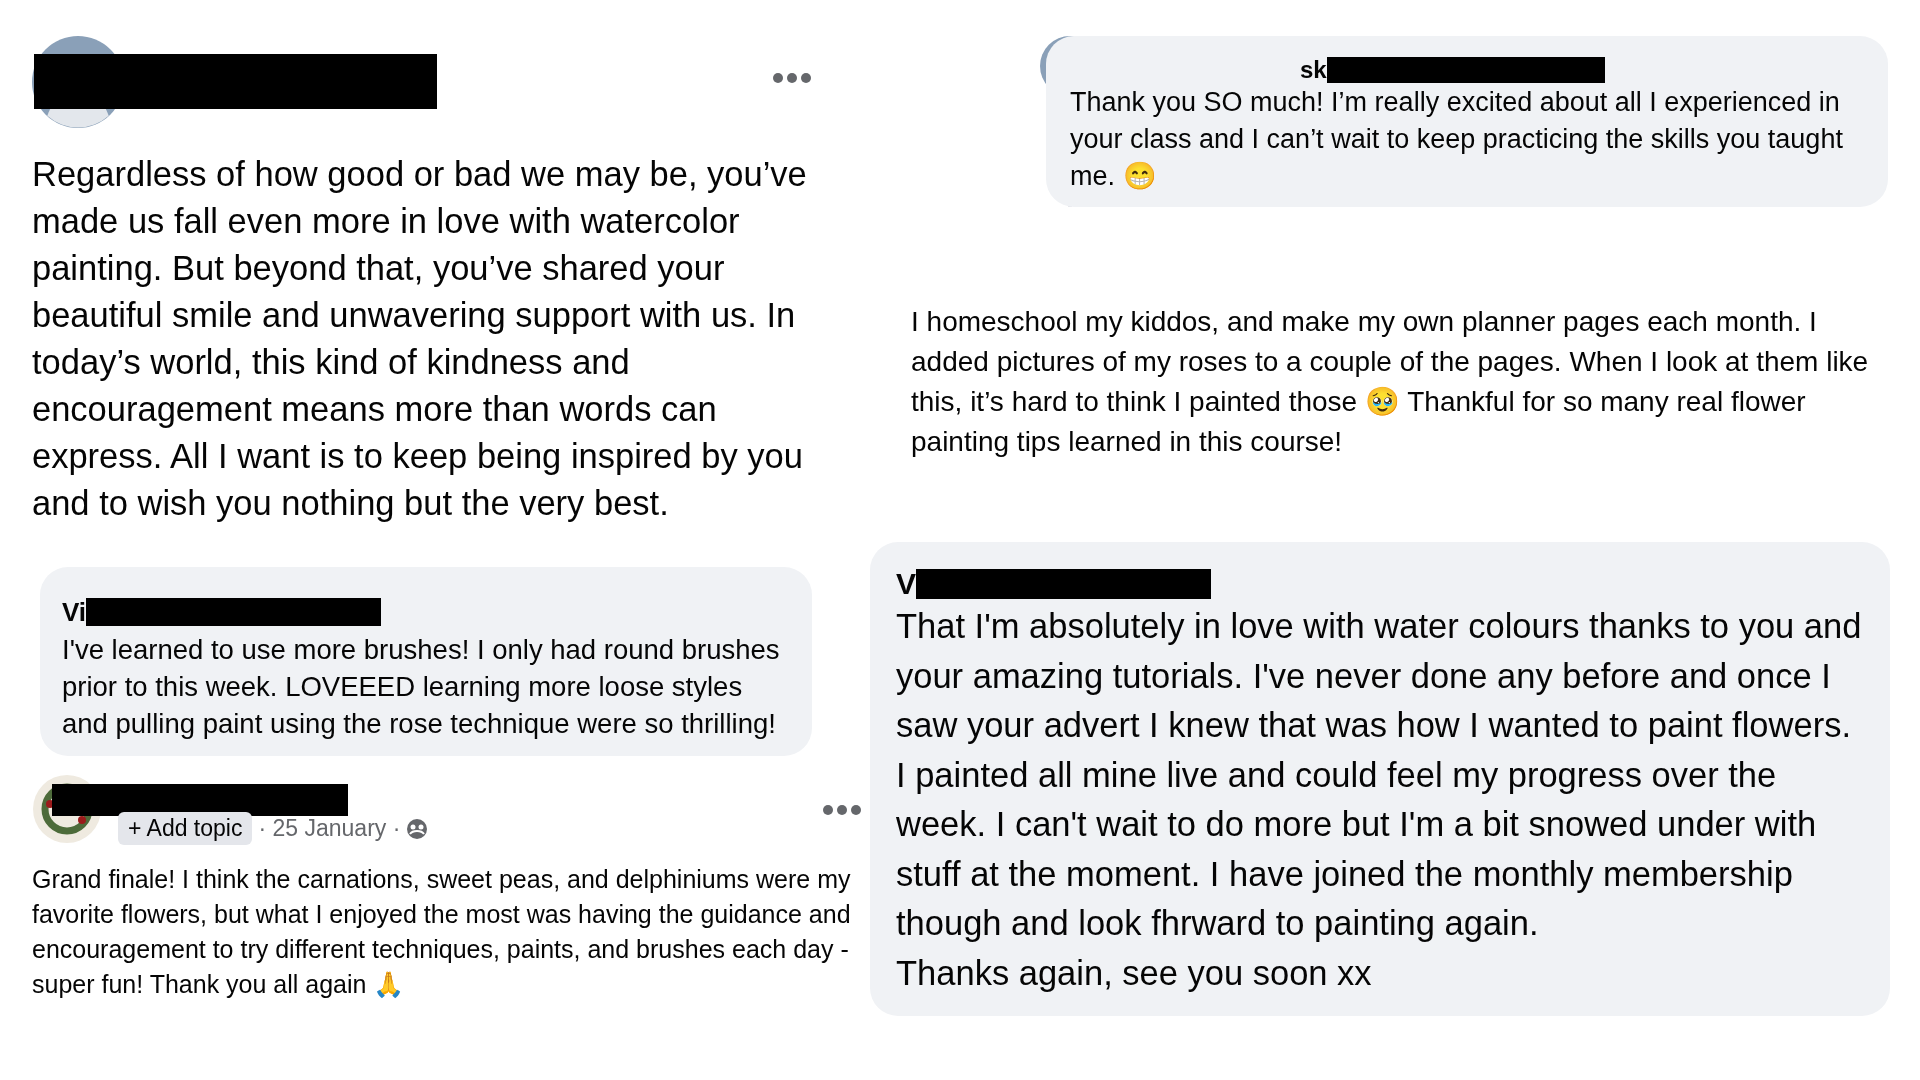 The height and width of the screenshot is (1080, 1920). I want to click on commenter-name: V, so click(906, 584).